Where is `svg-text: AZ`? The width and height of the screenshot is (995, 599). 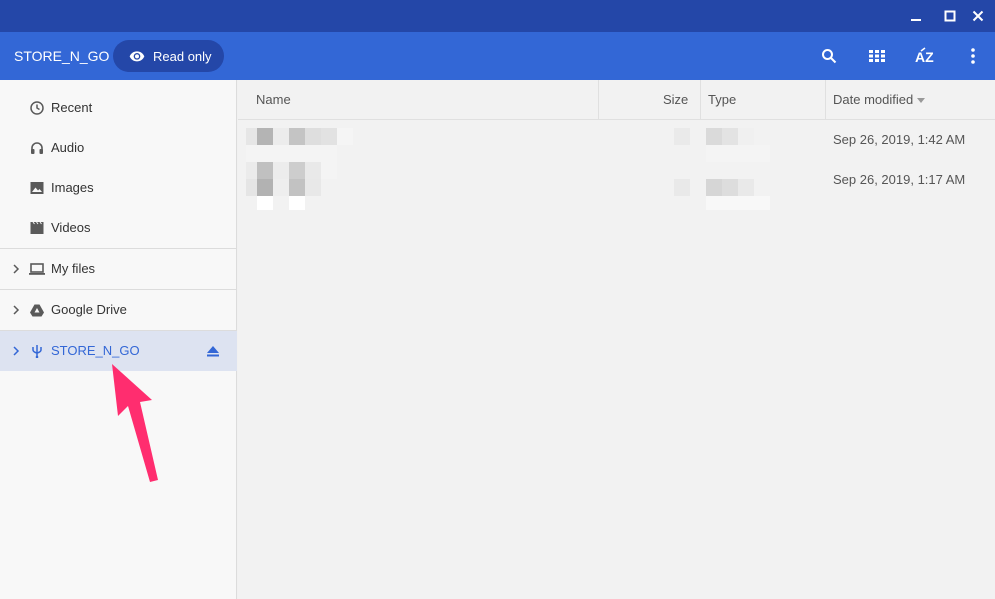
svg-text: AZ is located at coordinates (924, 57).